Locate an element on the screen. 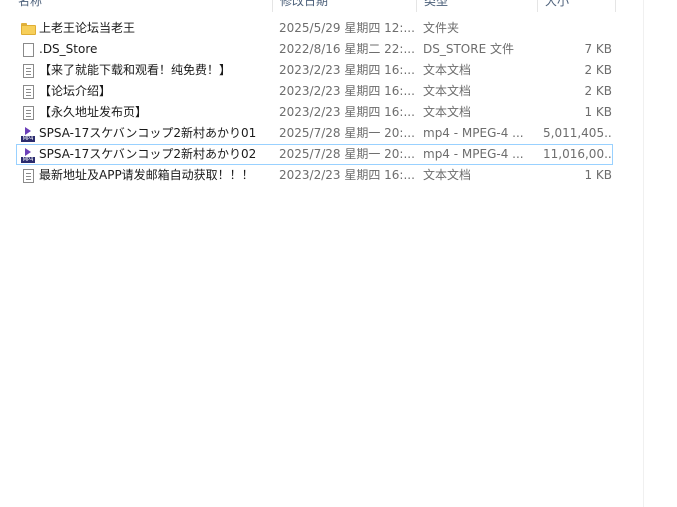  file-row: 上老王论坛当老王 2025/5/29 星期四 12:... 文件夹 is located at coordinates (314, 28).